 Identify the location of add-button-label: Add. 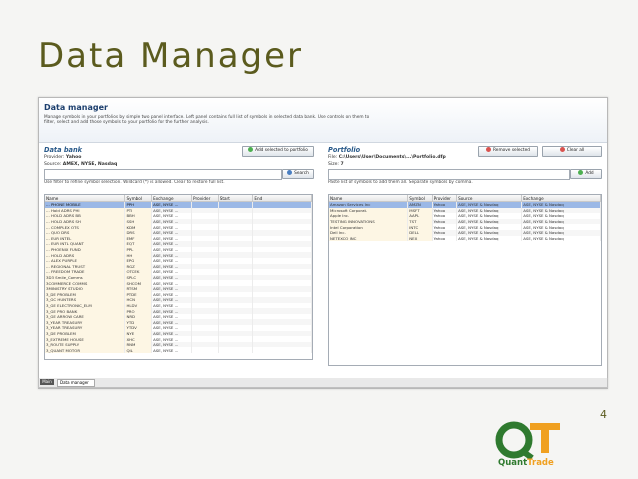
(589, 173).